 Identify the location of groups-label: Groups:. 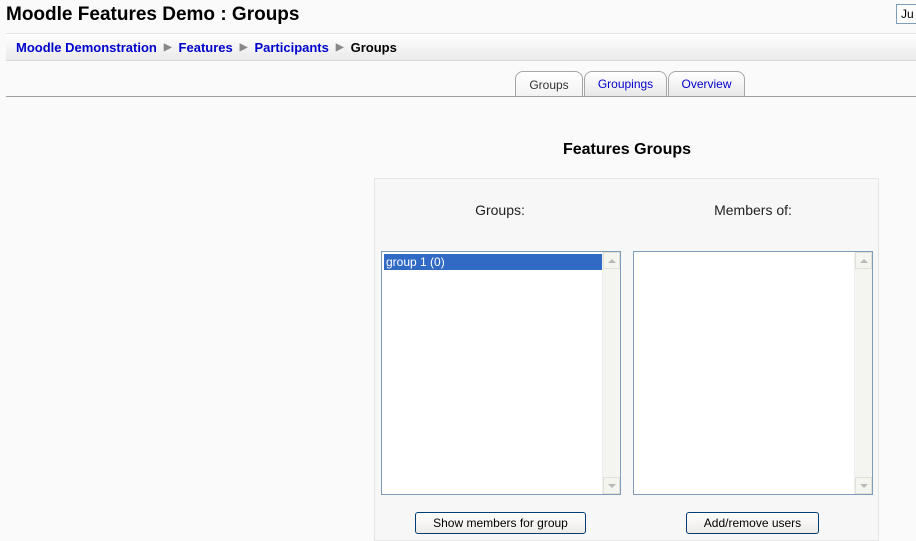
(500, 210).